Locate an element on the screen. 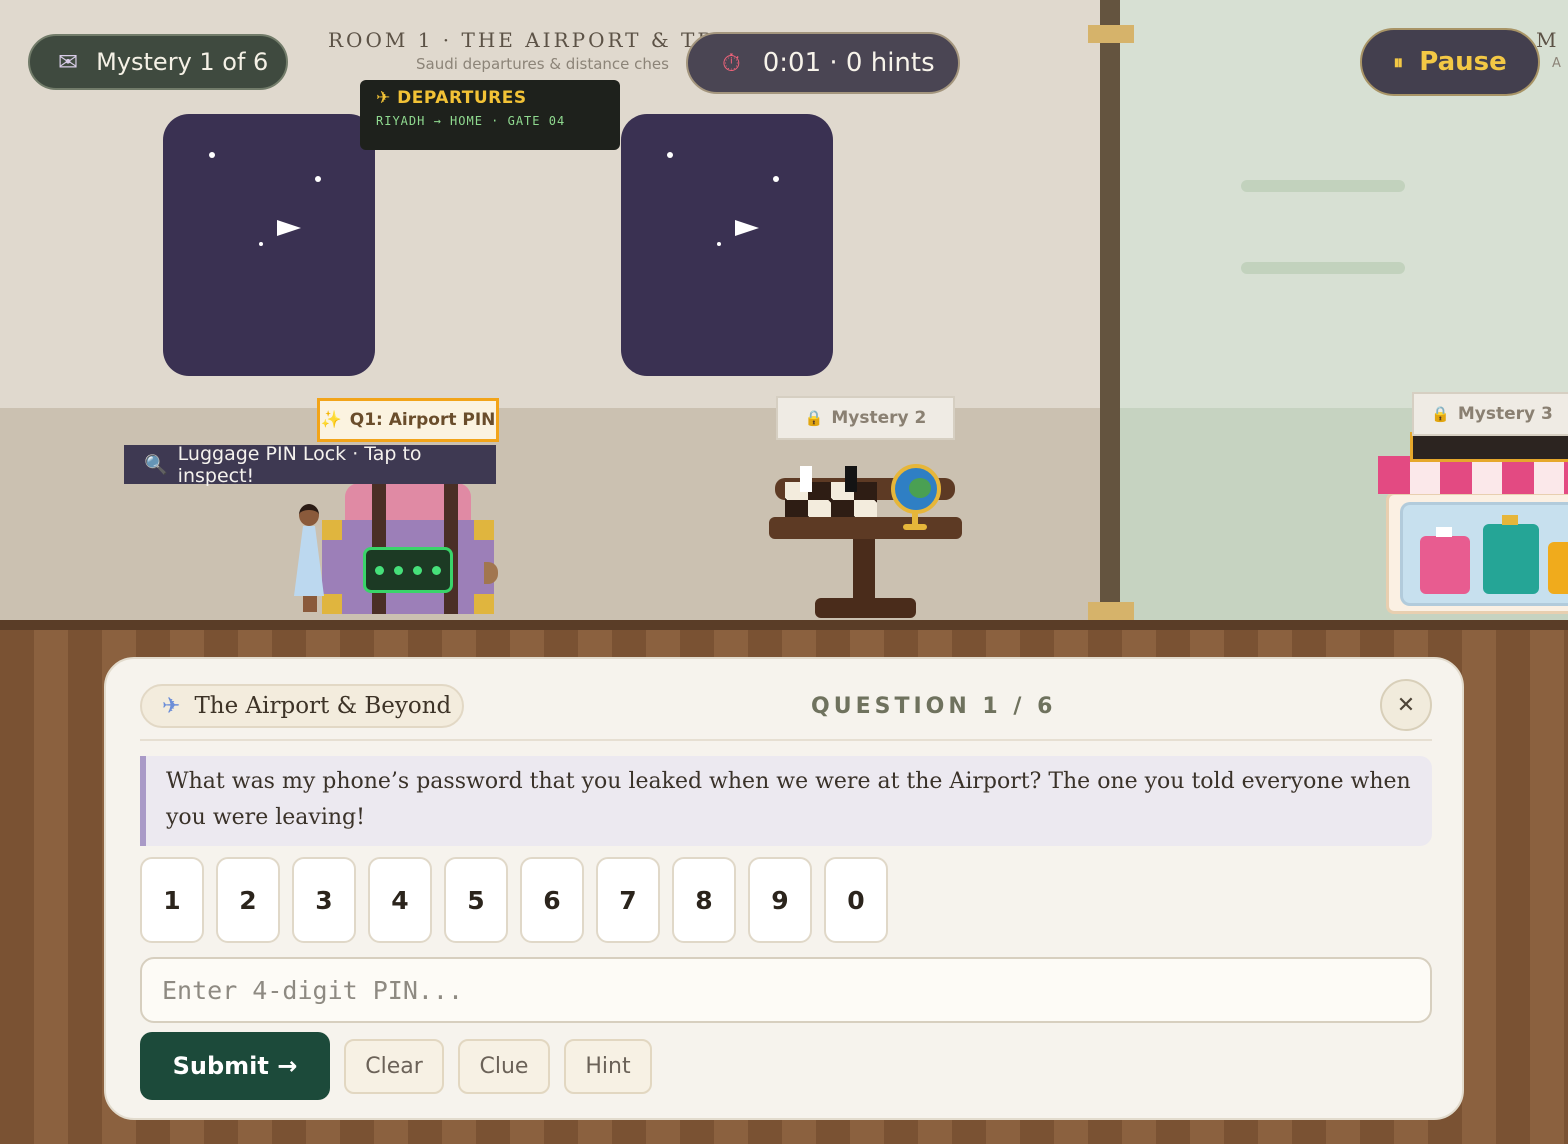 This screenshot has height=1144, width=1568. globe-icon is located at coordinates (916, 489).